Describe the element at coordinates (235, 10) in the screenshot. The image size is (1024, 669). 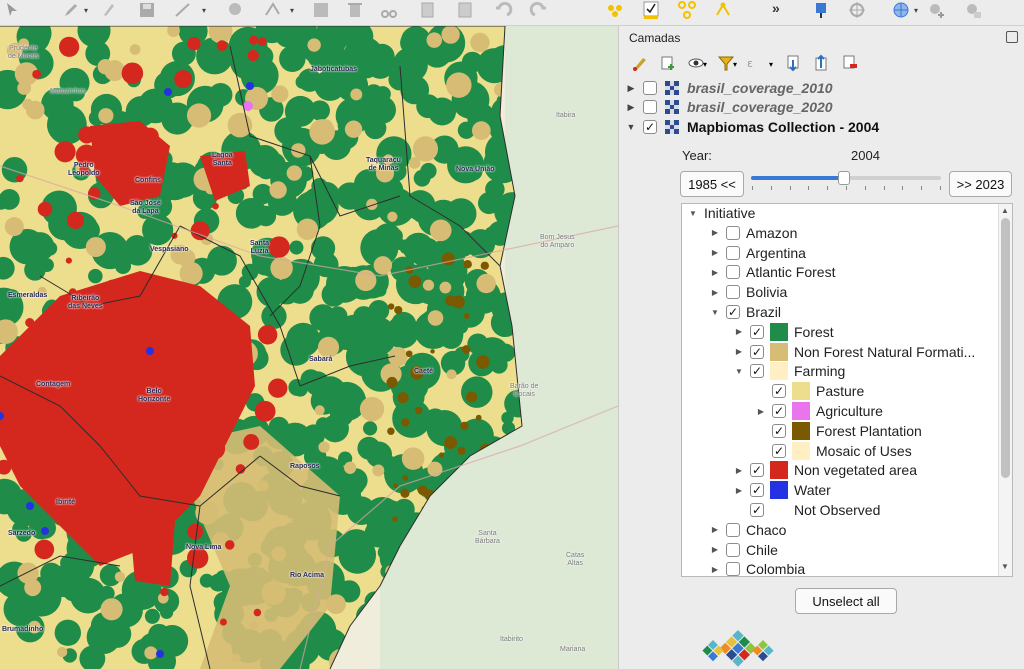
I see `add-feature-icon` at that location.